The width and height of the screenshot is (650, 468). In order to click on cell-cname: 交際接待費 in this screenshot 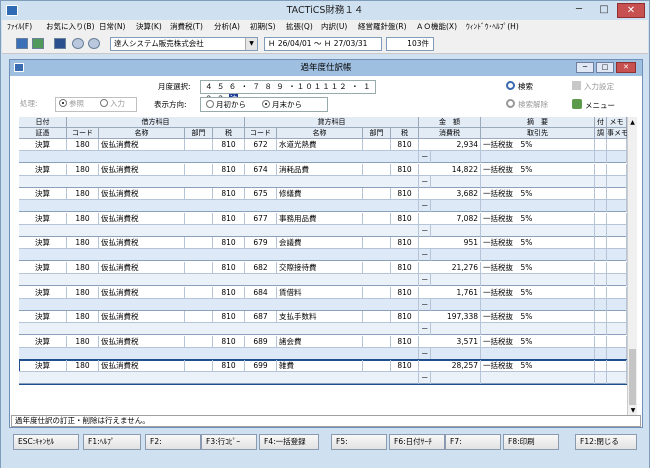, I will do `click(320, 268)`.